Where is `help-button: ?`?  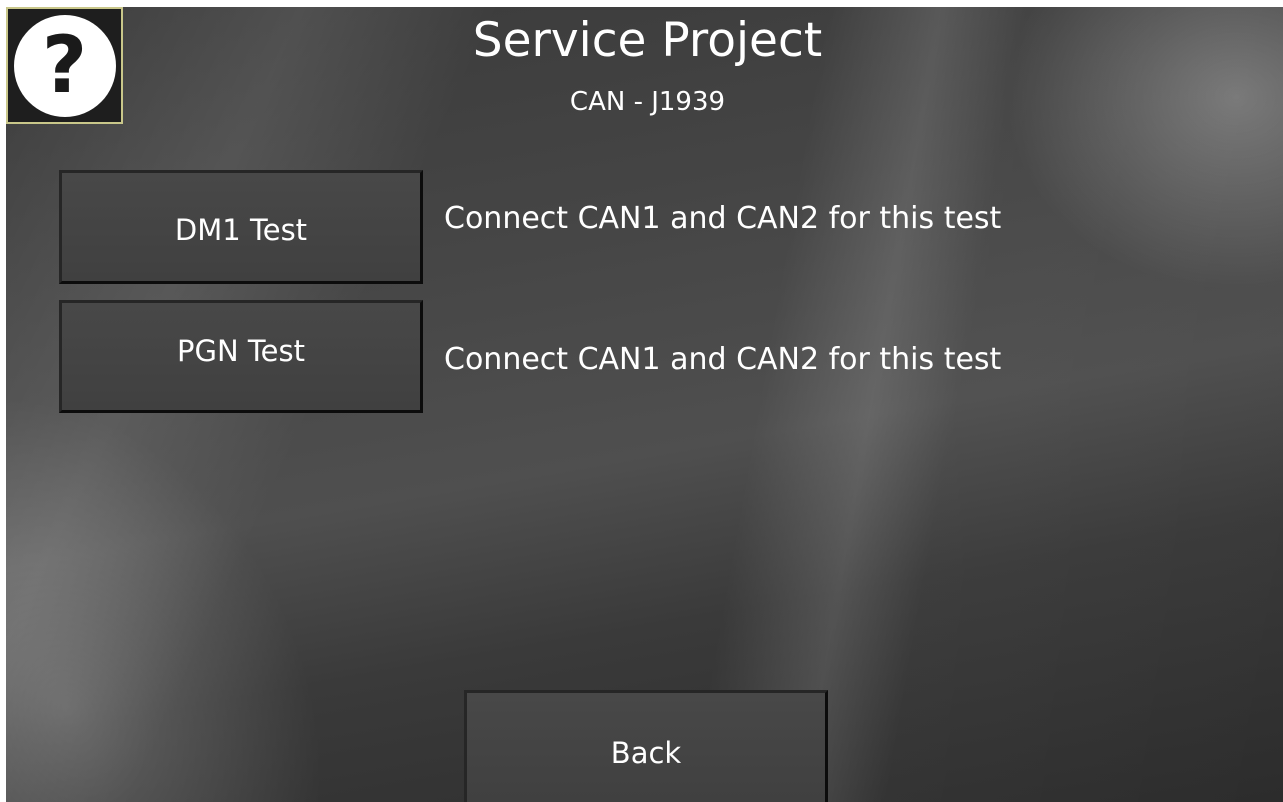 help-button: ? is located at coordinates (64, 65).